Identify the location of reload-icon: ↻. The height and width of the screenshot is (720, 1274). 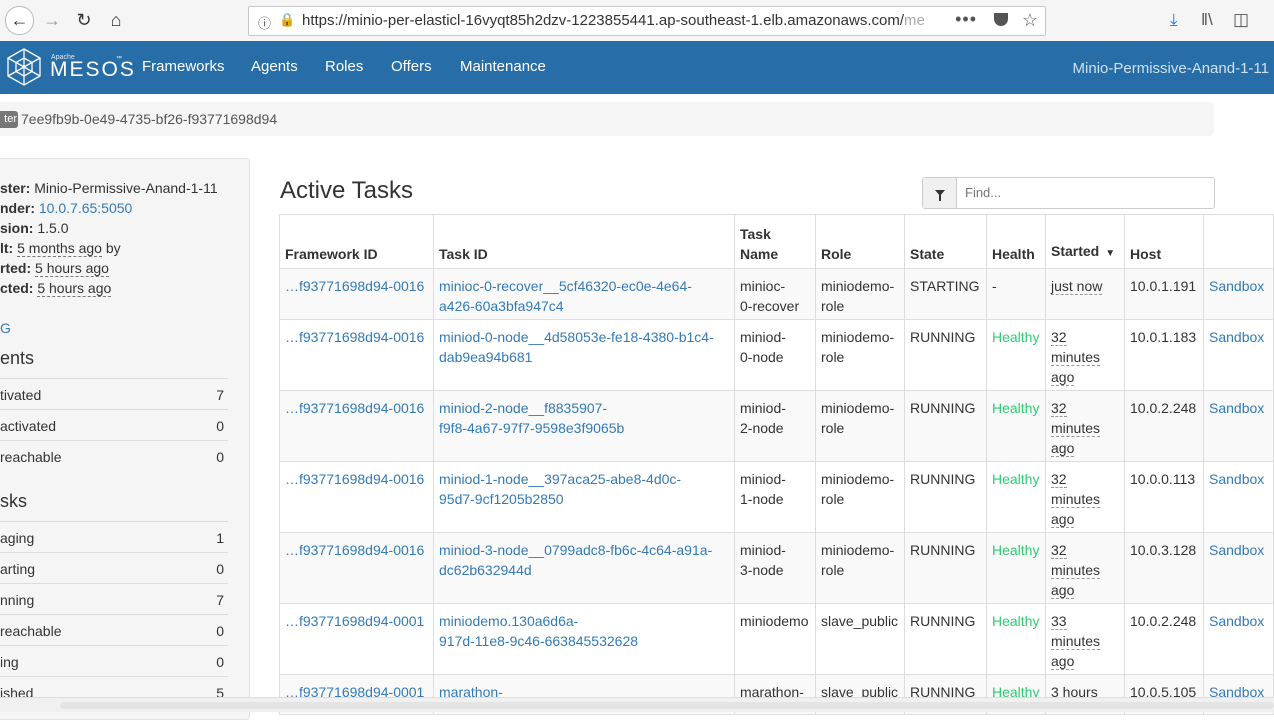
(84, 20).